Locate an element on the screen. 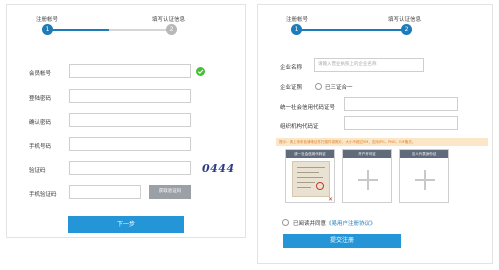 This screenshot has width=499, height=270. captcha-input is located at coordinates (130, 168).